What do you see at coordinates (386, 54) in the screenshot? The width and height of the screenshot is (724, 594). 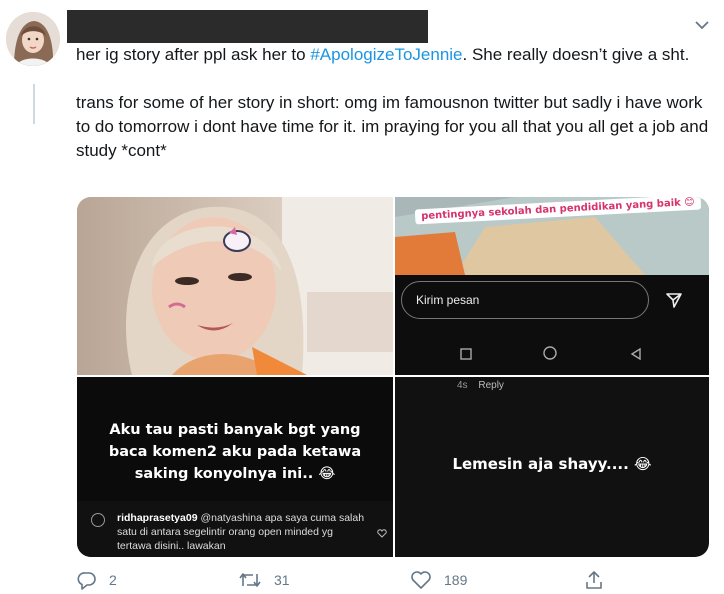 I see `hashtag-link: #ApologizeToJennie` at bounding box center [386, 54].